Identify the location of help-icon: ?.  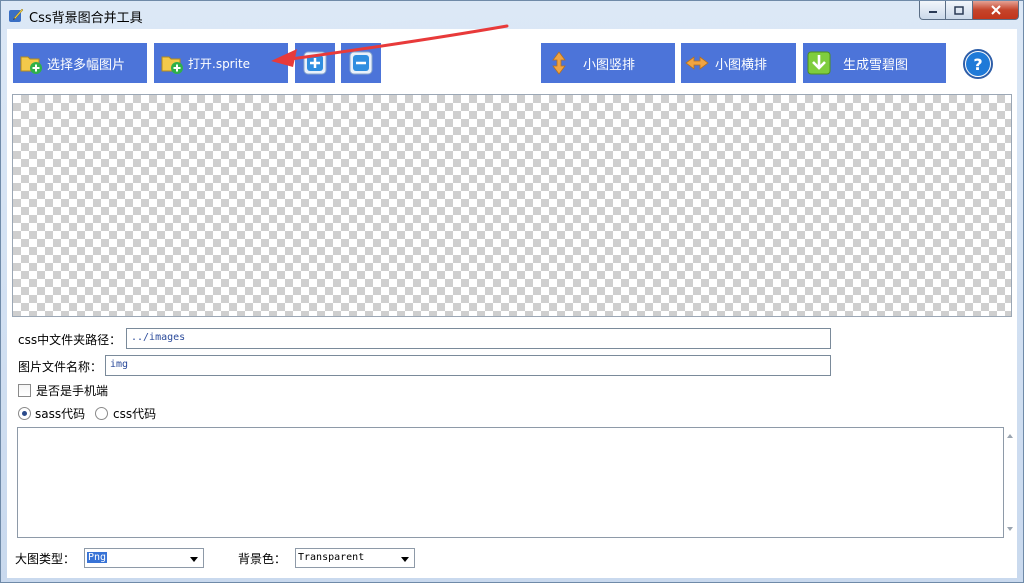
(978, 64).